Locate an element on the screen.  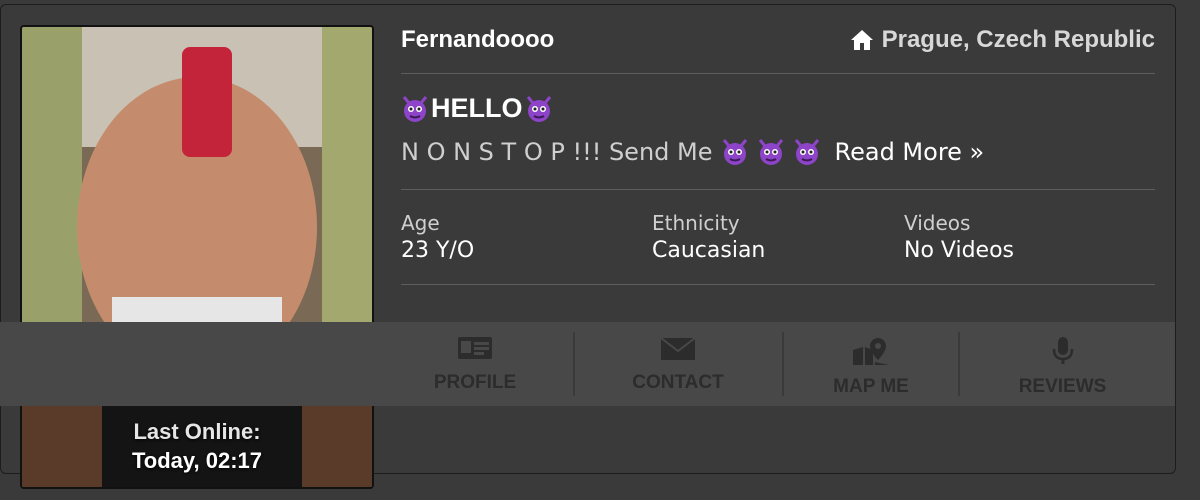
reviews-button: REVIEWS is located at coordinates (1062, 364).